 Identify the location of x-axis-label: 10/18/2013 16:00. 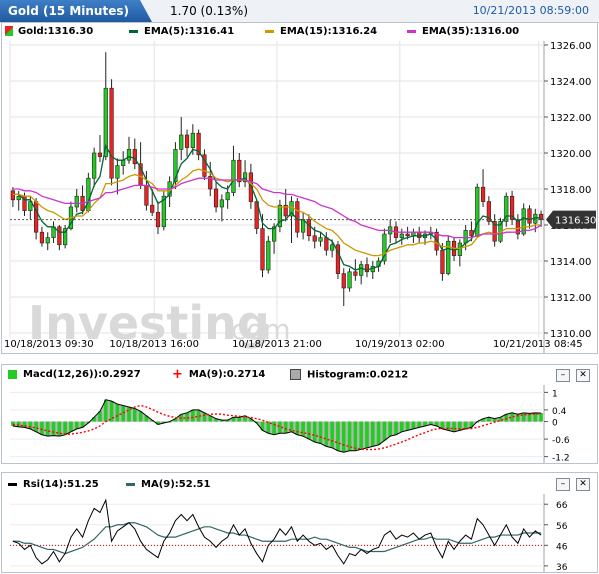
(154, 344).